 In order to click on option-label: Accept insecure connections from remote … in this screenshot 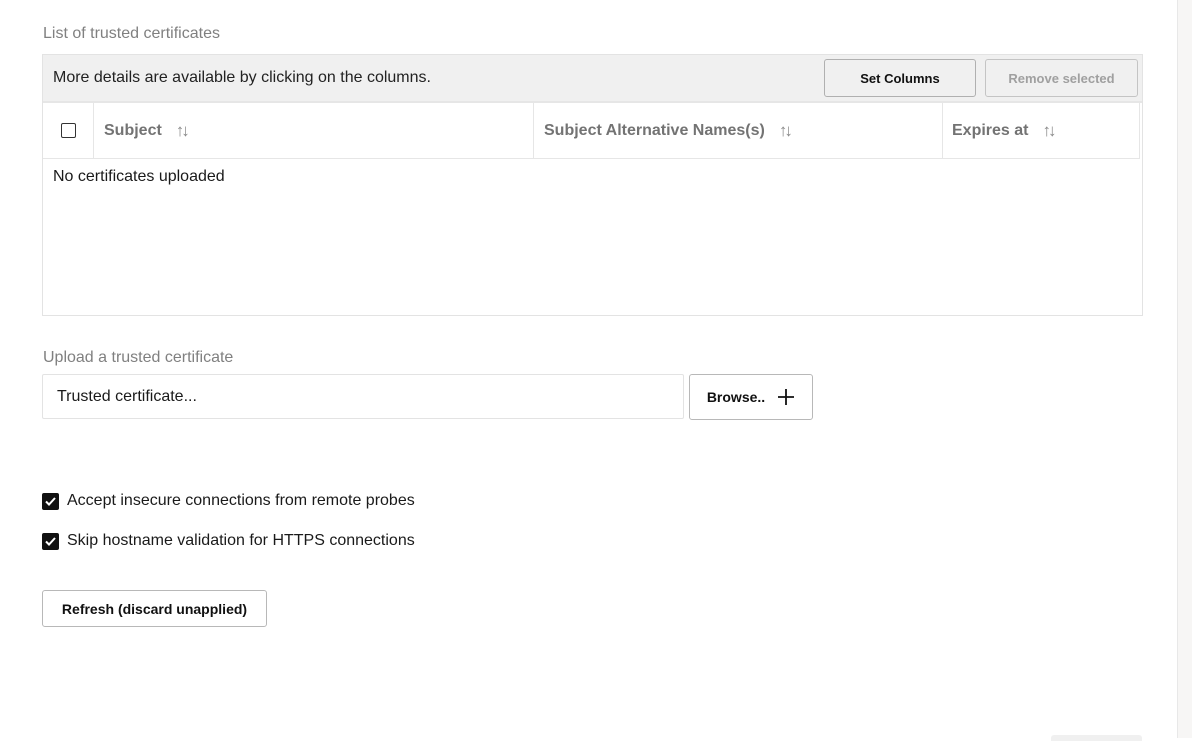, I will do `click(241, 500)`.